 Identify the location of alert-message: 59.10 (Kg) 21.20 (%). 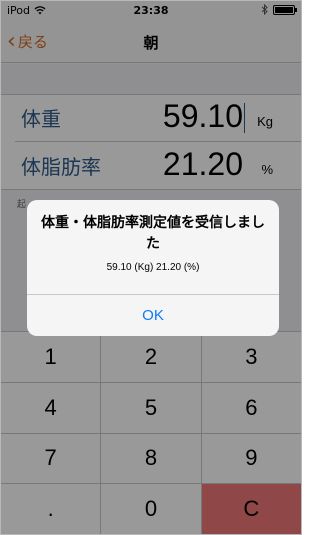
(153, 267).